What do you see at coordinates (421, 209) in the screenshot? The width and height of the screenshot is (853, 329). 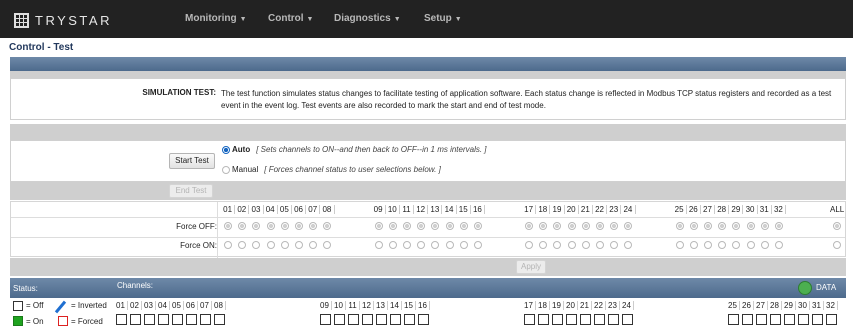 I see `channel-number: 12` at bounding box center [421, 209].